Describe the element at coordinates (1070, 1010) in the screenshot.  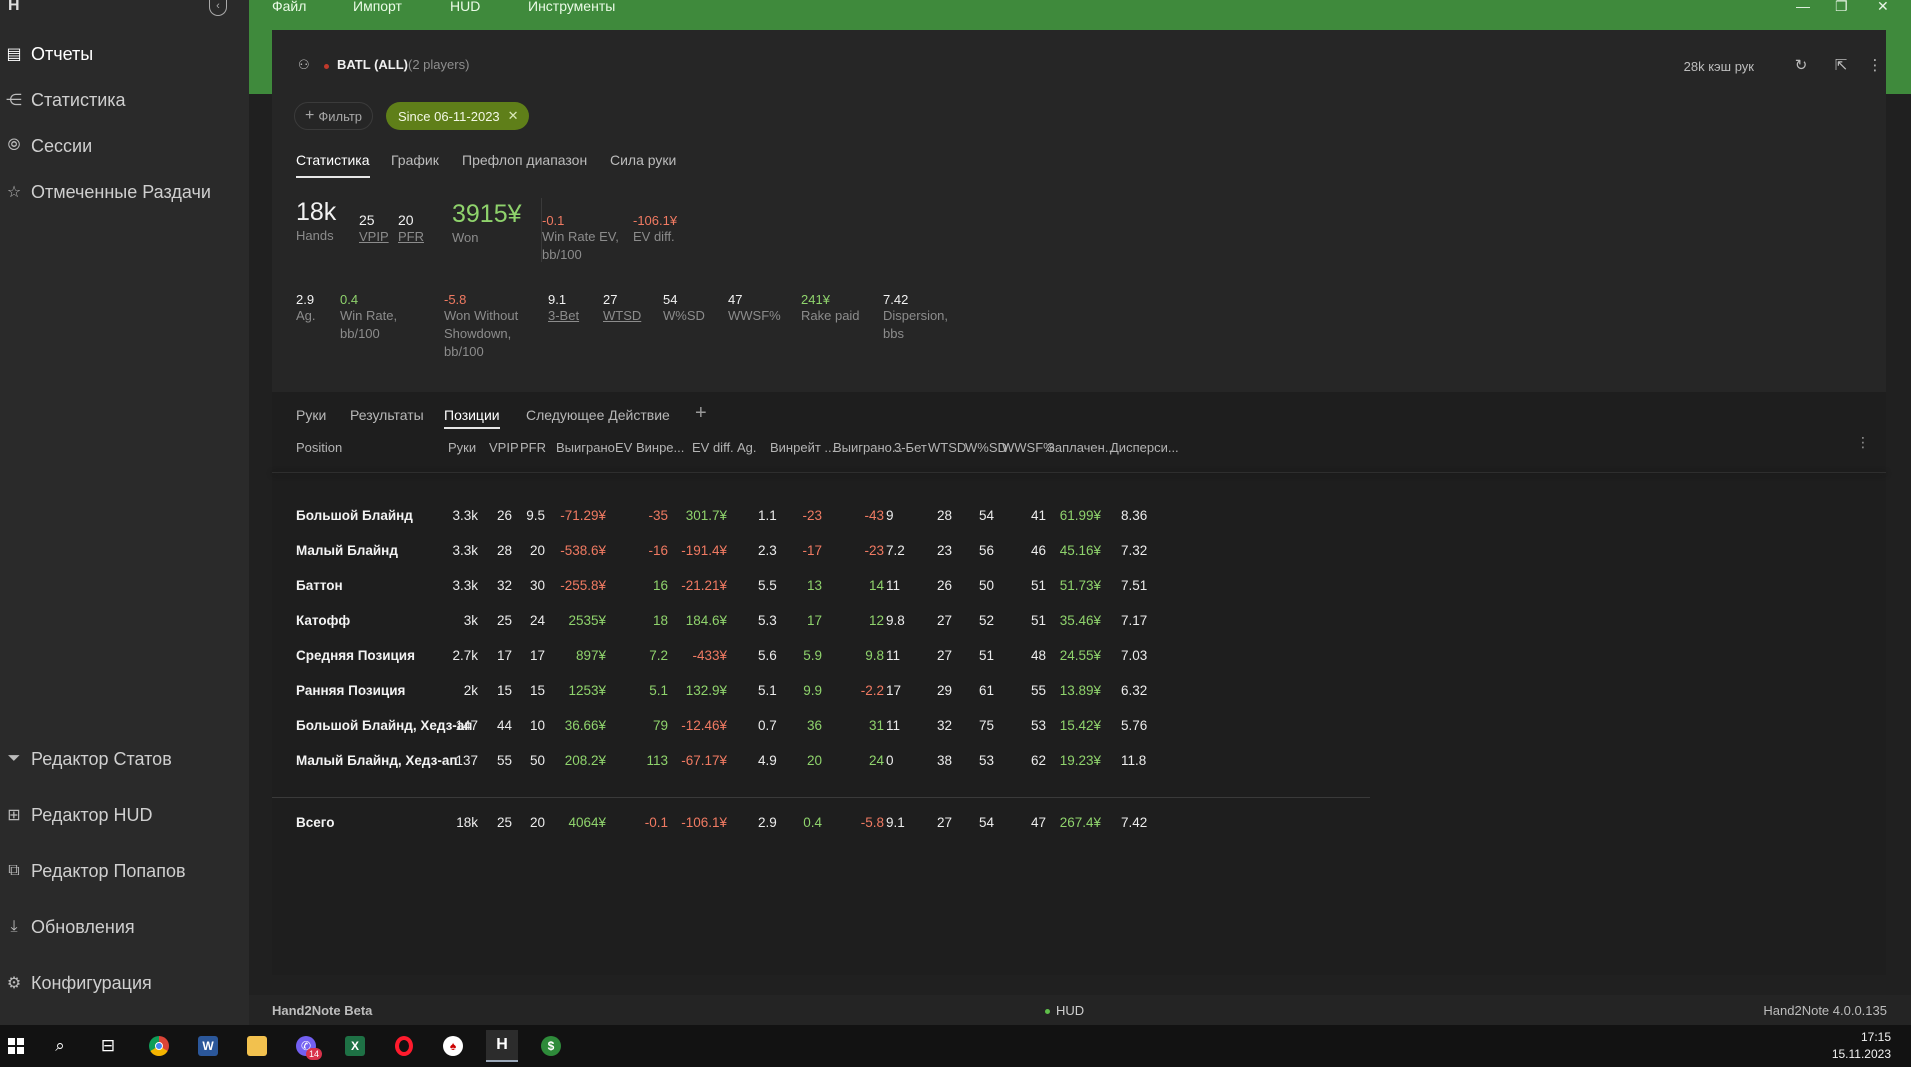
I see `hud-status-label: HUD` at that location.